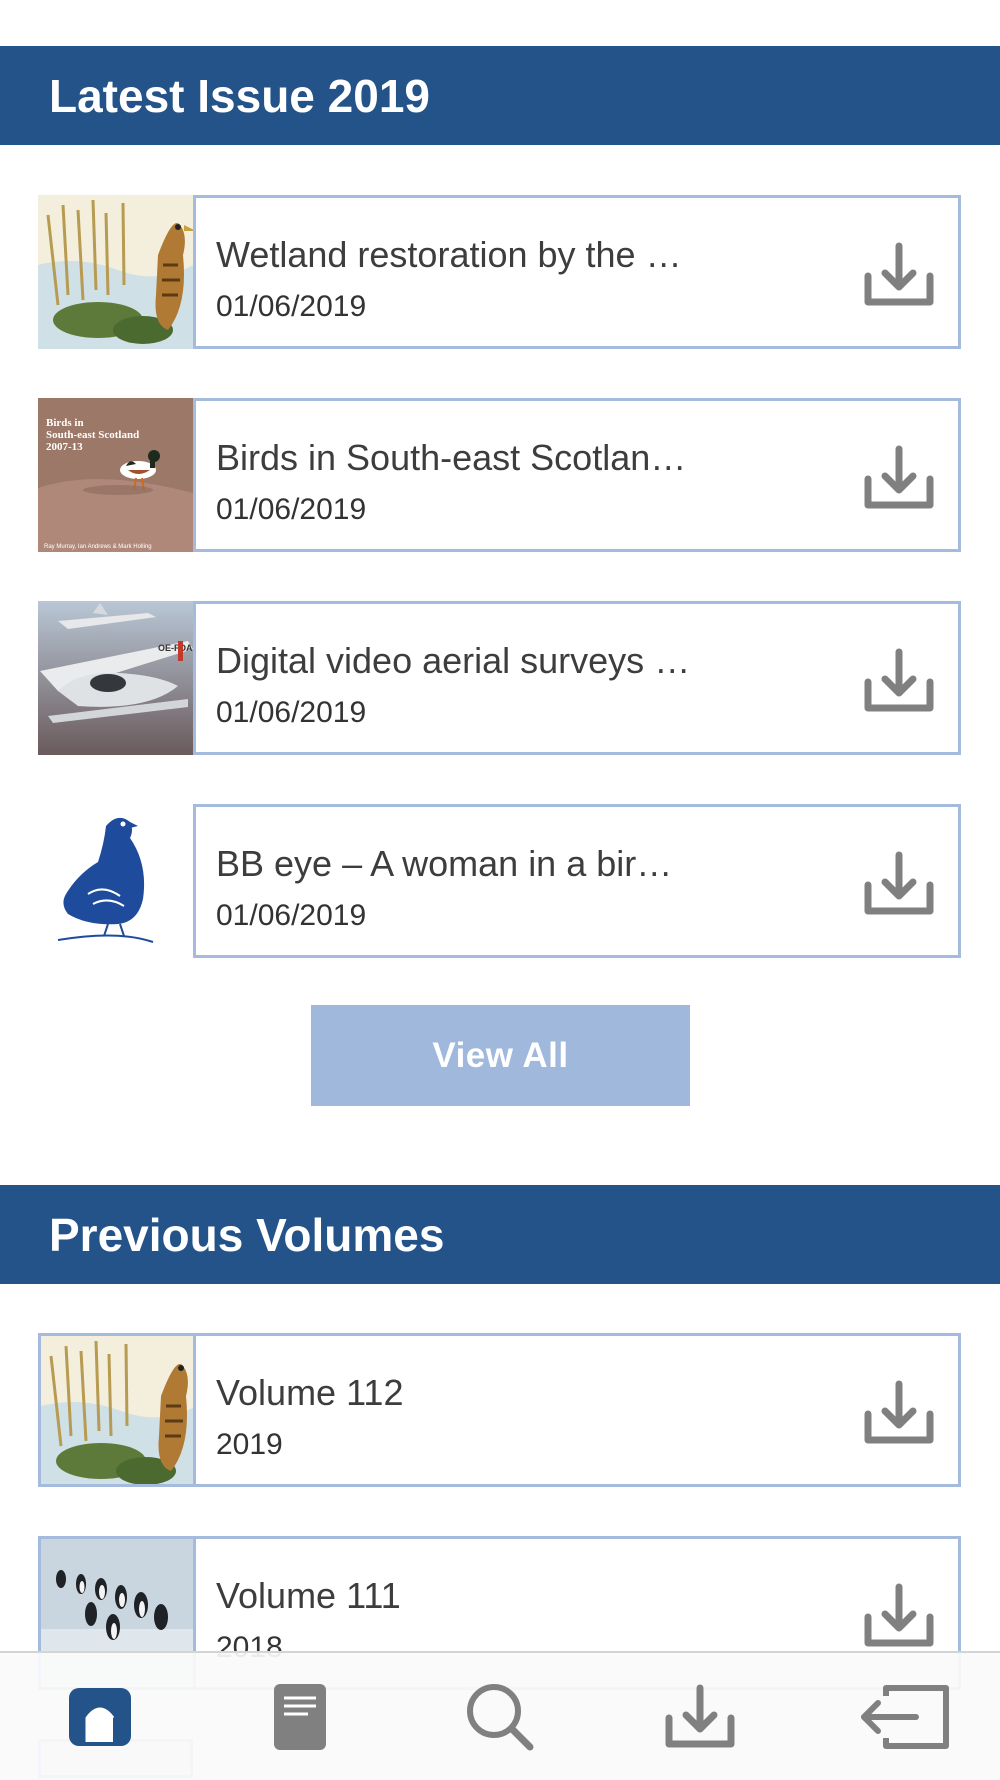 This screenshot has width=1000, height=1780. I want to click on tab-logout, so click(905, 1717).